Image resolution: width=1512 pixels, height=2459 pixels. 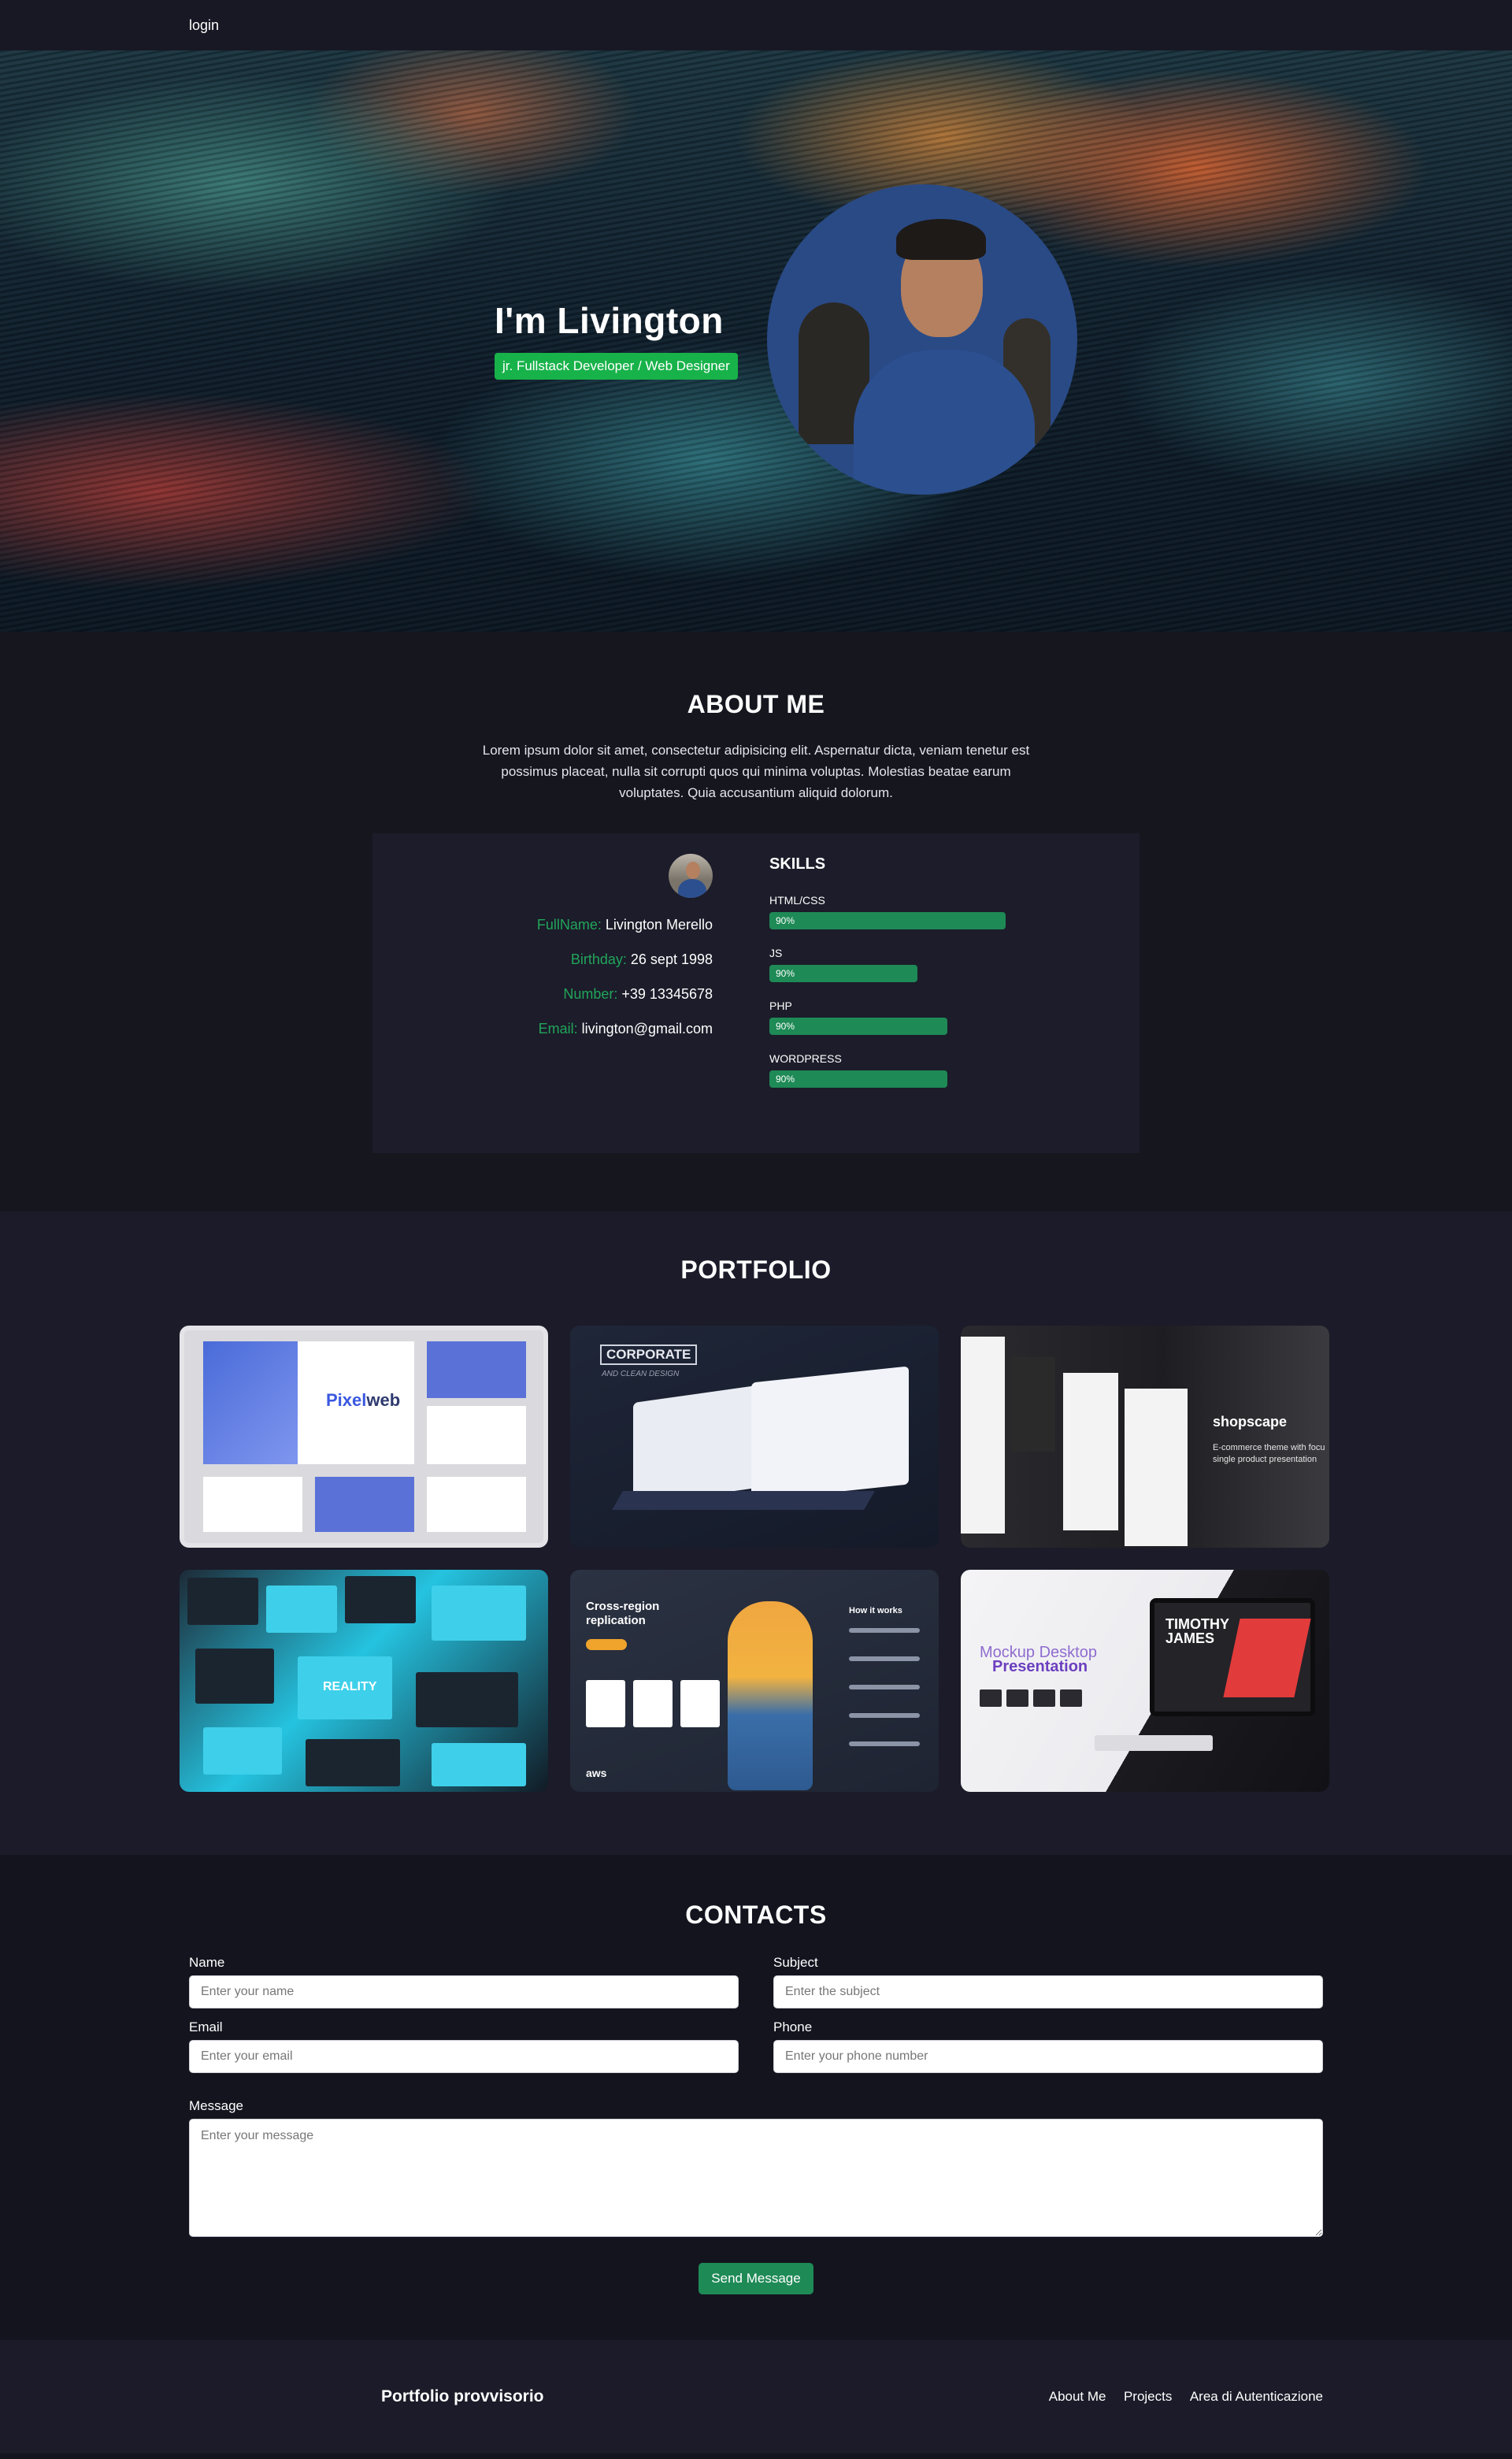 I want to click on monitor-name: TIMOTHY JAMES, so click(x=1197, y=1631).